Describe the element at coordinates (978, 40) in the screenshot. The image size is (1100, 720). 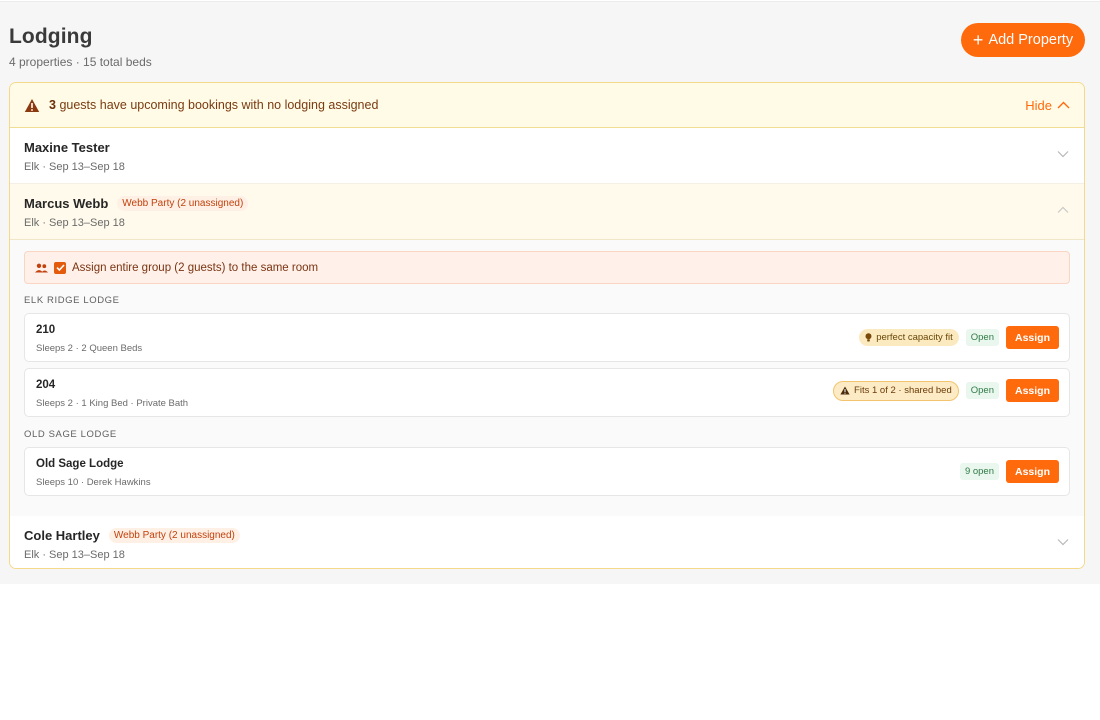
I see `plus-icon: +` at that location.